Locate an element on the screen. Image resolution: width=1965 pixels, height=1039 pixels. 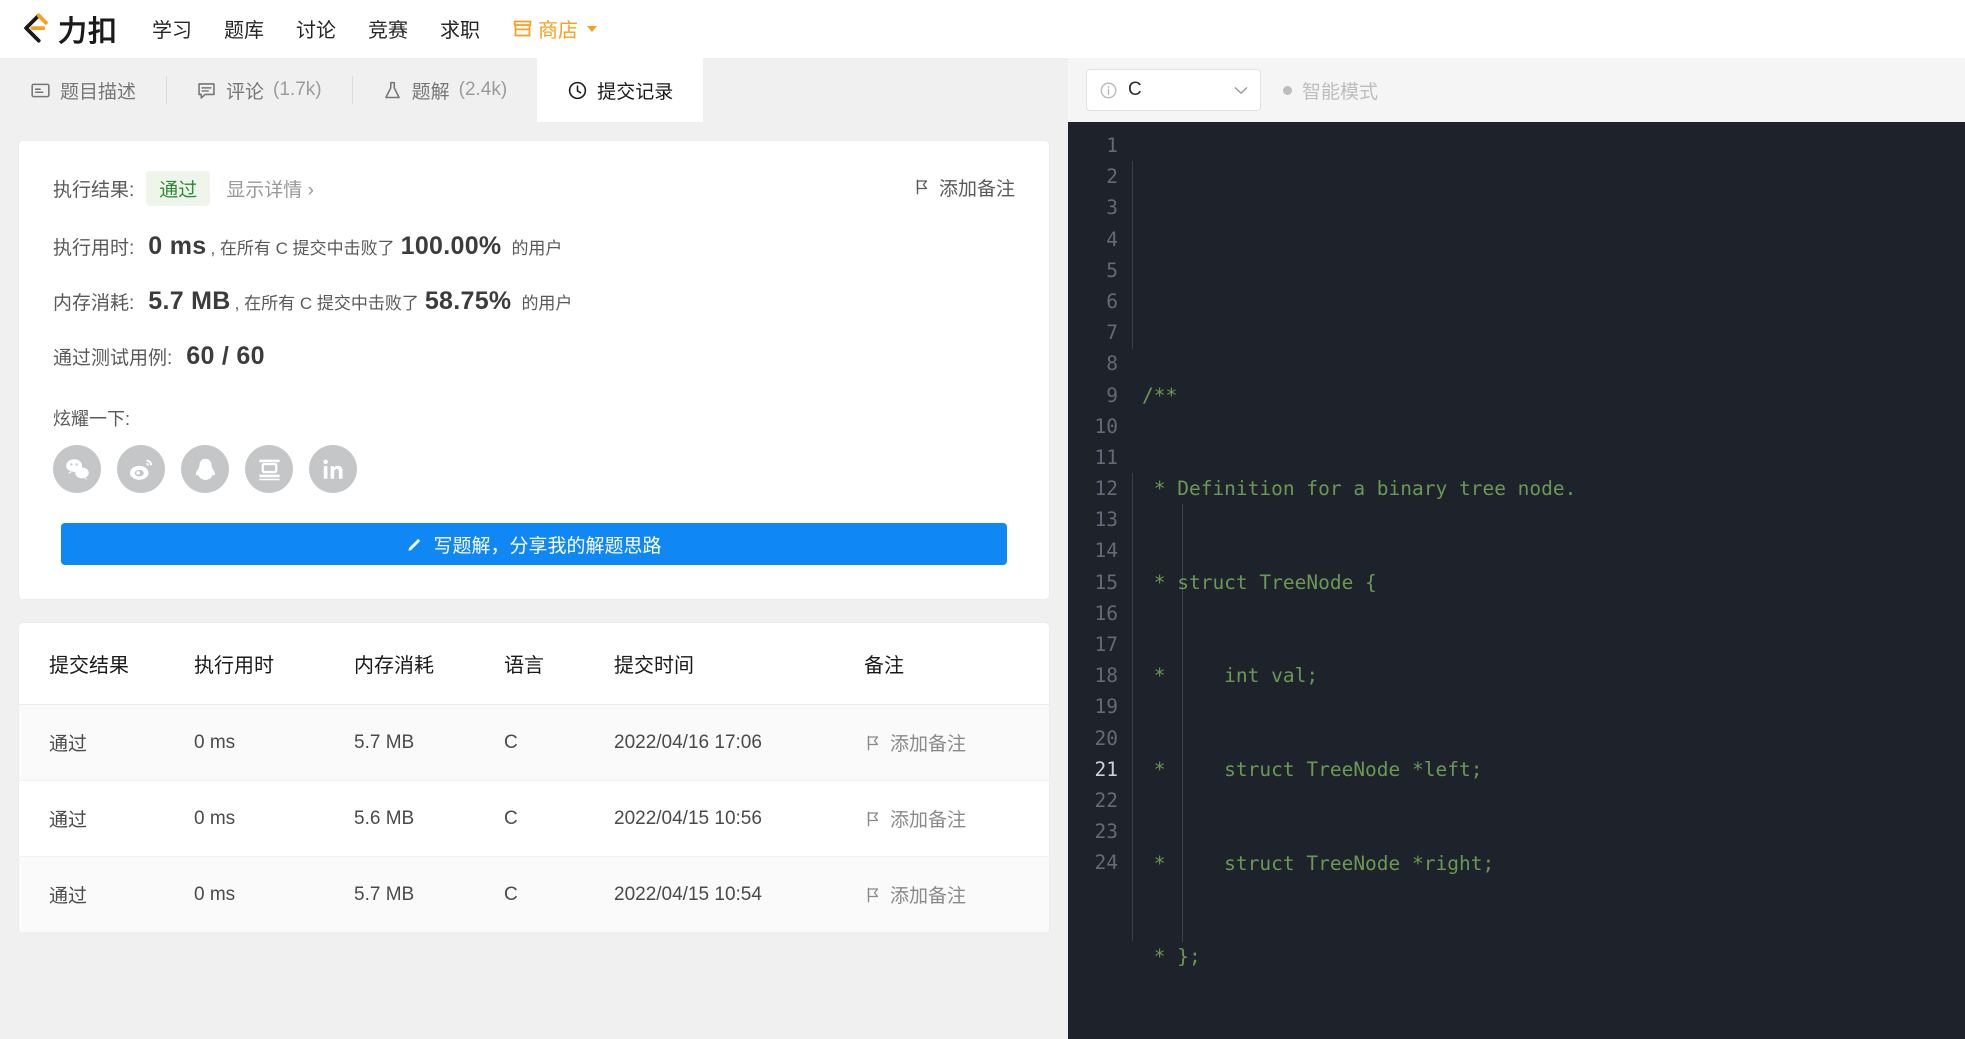
smart-mode-toggle: 智能模式 is located at coordinates (1330, 90).